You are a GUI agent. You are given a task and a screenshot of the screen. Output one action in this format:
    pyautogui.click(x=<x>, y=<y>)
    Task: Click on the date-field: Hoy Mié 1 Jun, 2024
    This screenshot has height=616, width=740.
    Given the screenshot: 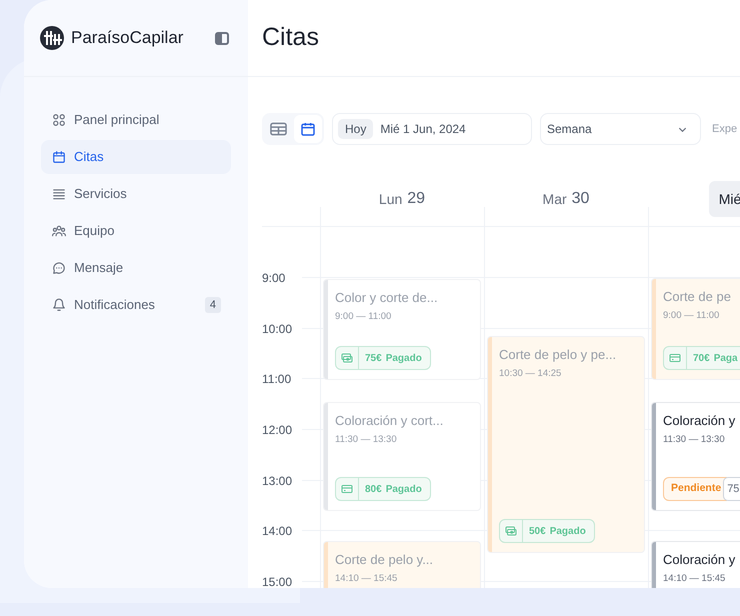 What is the action you would take?
    pyautogui.click(x=432, y=129)
    